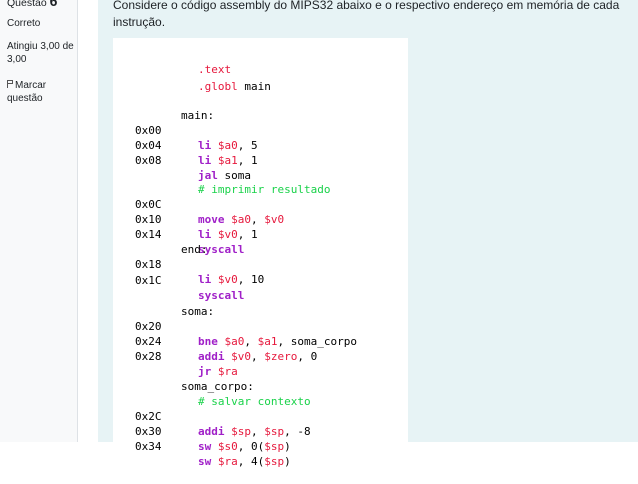 The width and height of the screenshot is (638, 484). I want to click on code-line: 0x08 jal soma, so click(182, 160).